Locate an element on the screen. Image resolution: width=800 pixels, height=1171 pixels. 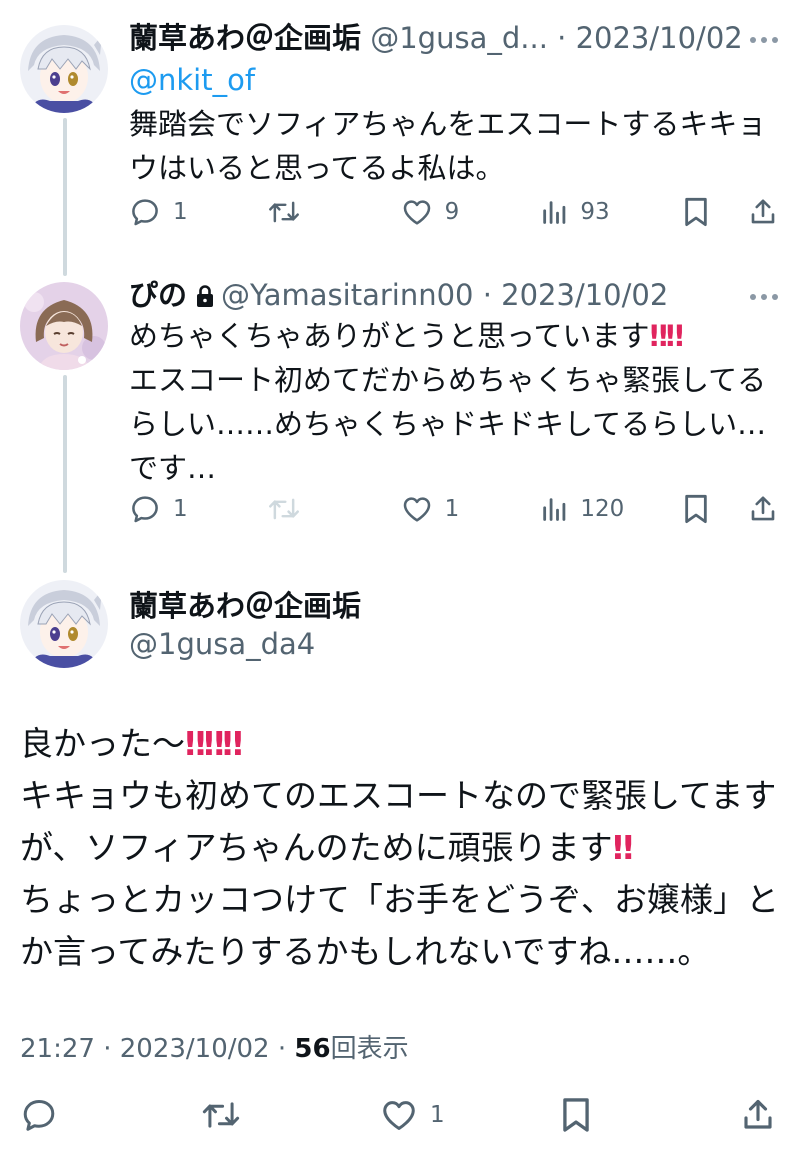
tweet1-reply-count: 1 is located at coordinates (180, 212).